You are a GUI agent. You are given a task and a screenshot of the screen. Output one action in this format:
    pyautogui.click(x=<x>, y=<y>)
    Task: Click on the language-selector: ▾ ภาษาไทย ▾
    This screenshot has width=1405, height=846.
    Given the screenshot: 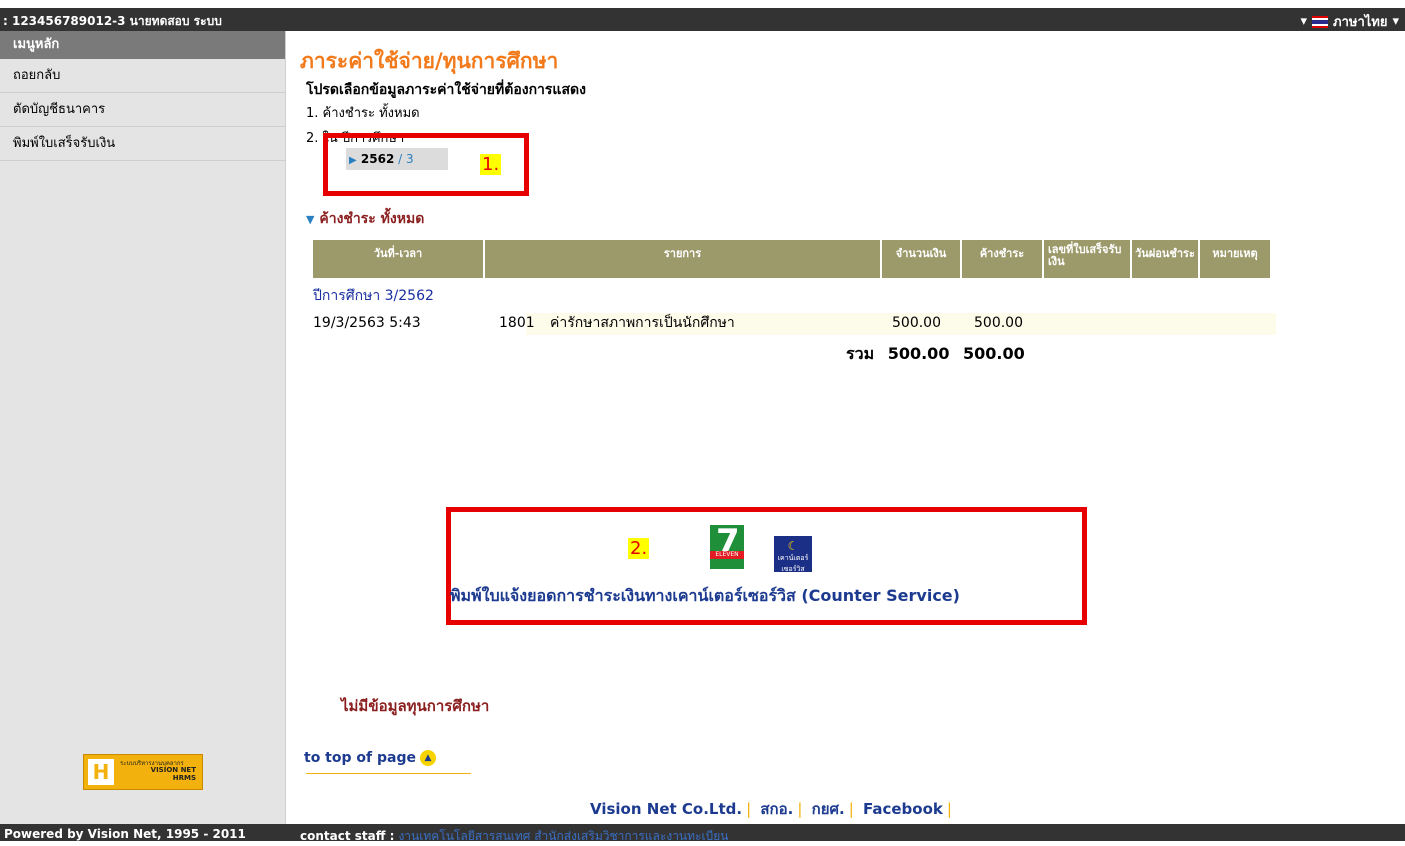 What is the action you would take?
    pyautogui.click(x=1349, y=21)
    